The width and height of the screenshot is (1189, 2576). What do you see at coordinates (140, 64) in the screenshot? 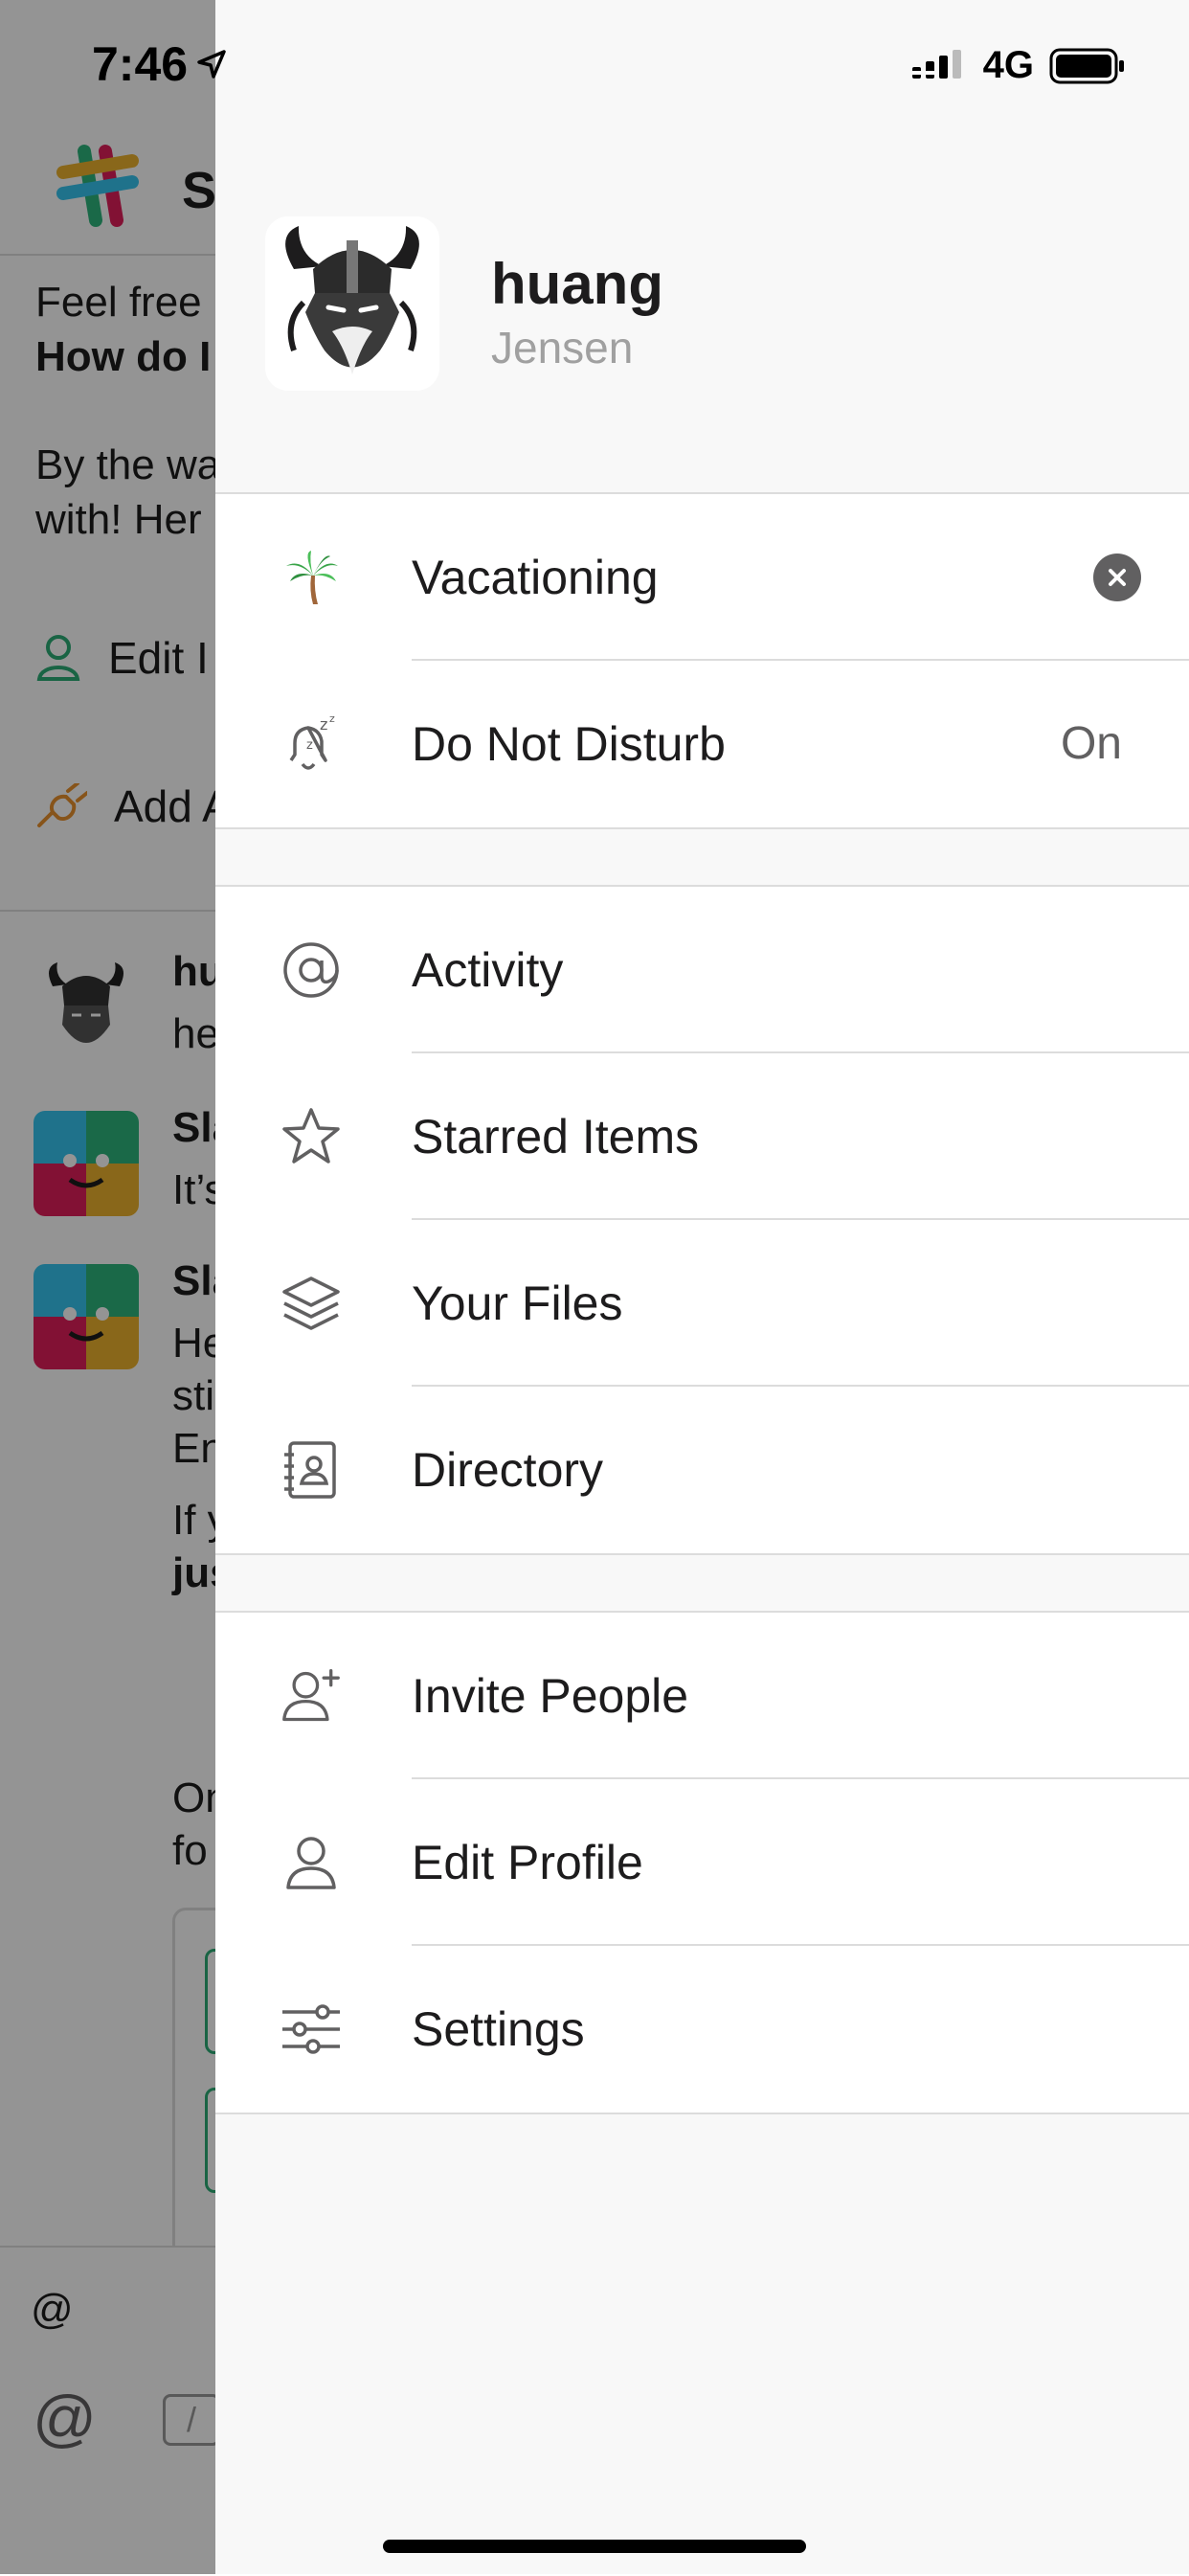
I see `status-time-text: 7:46` at bounding box center [140, 64].